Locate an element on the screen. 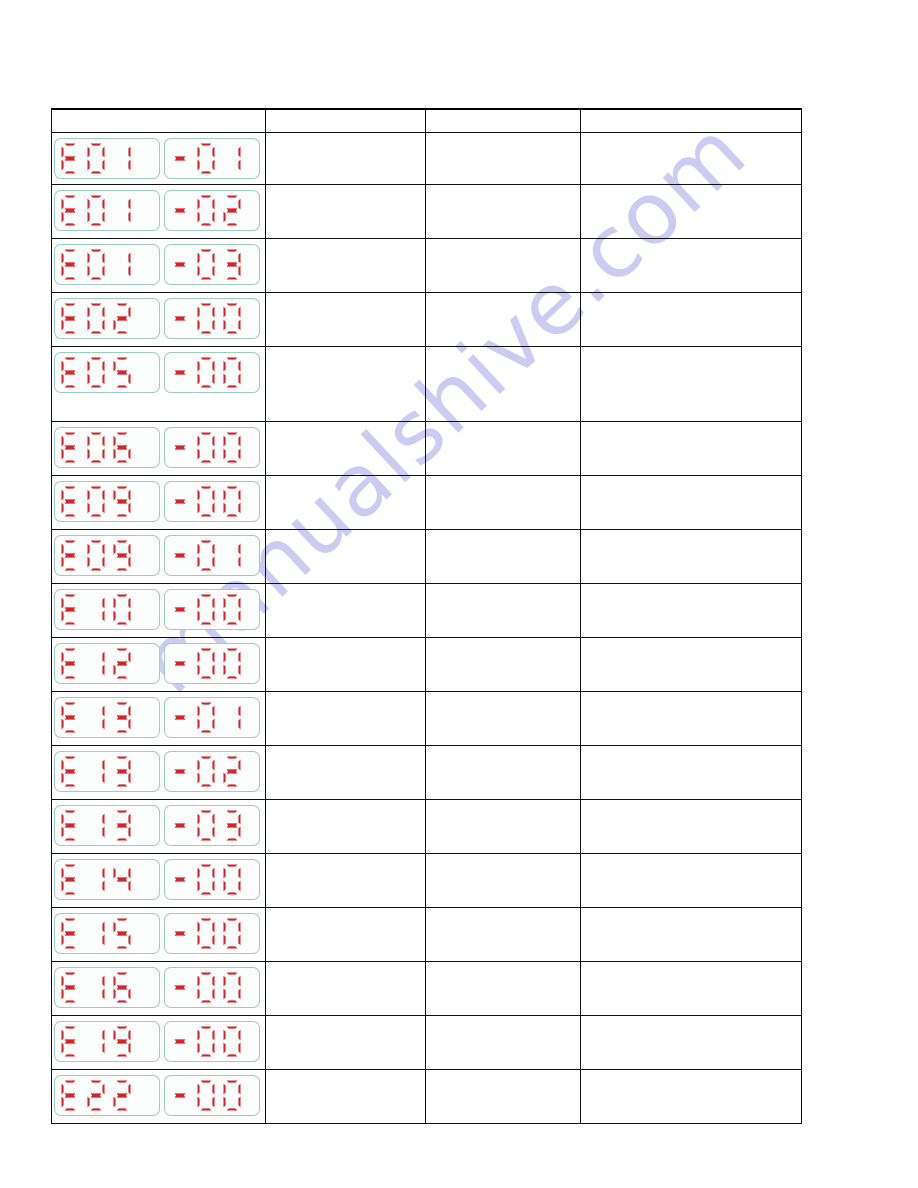  table-header-row is located at coordinates (426, 120).